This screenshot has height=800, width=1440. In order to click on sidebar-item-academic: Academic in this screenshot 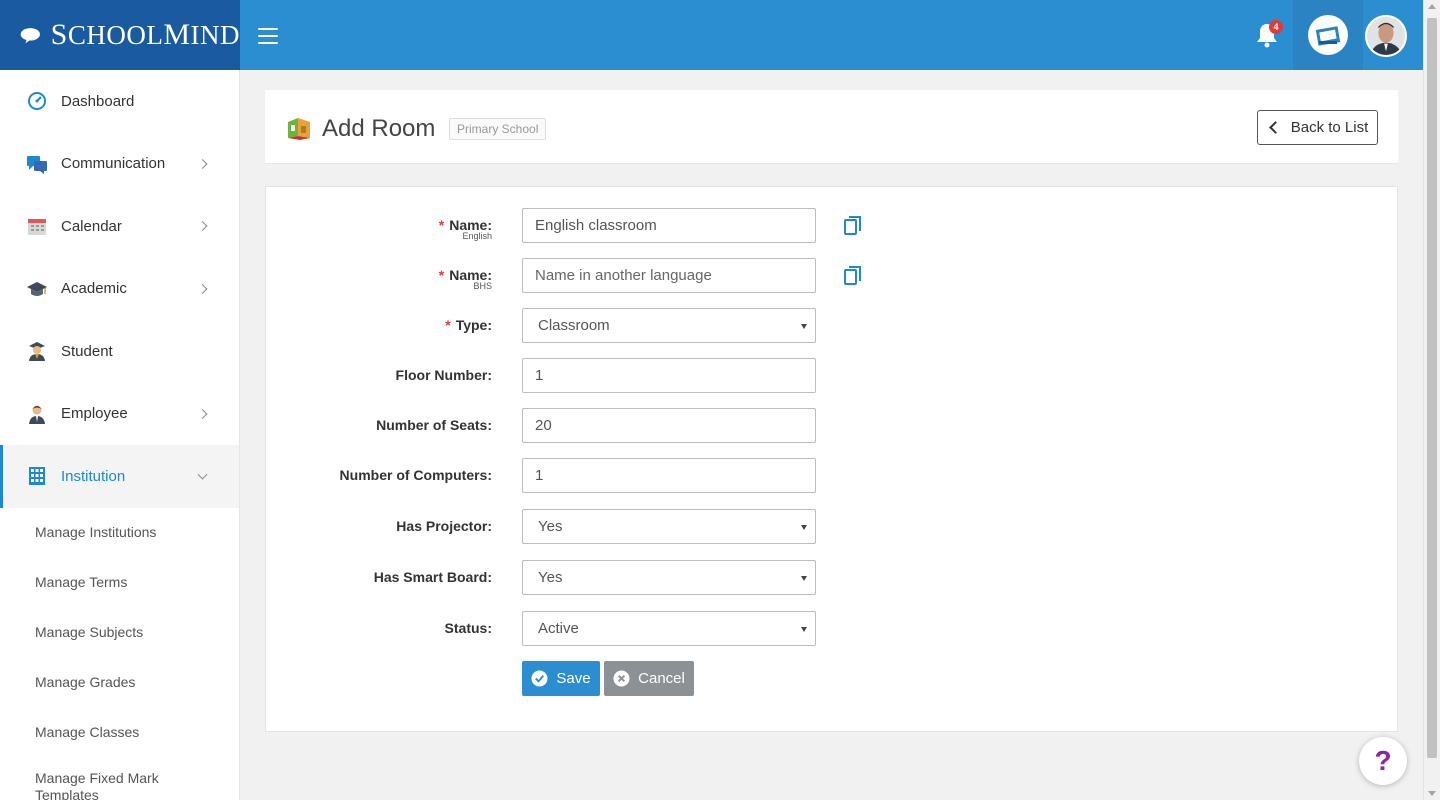, I will do `click(119, 289)`.